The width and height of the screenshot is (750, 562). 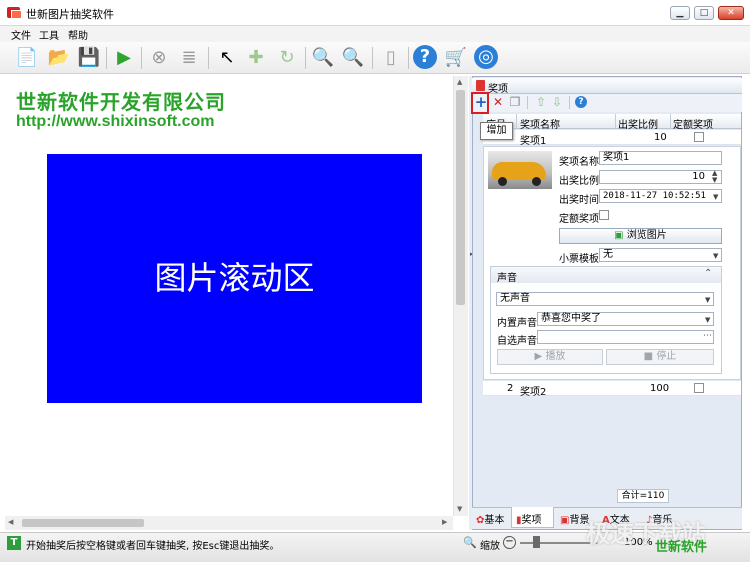 I want to click on row-name: 奖项1, so click(x=533, y=141).